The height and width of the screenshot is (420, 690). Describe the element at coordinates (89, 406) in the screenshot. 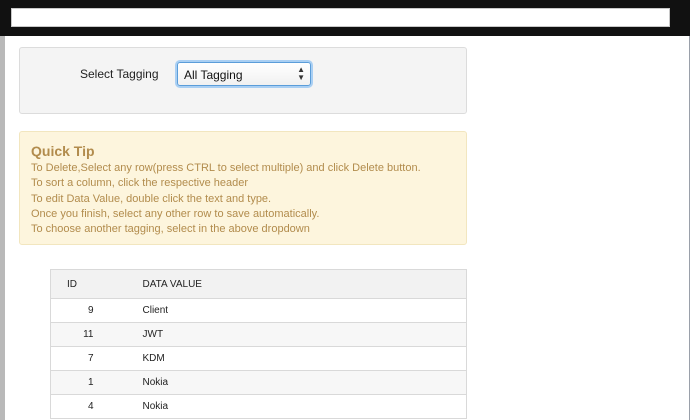

I see `cell-id: 4` at that location.